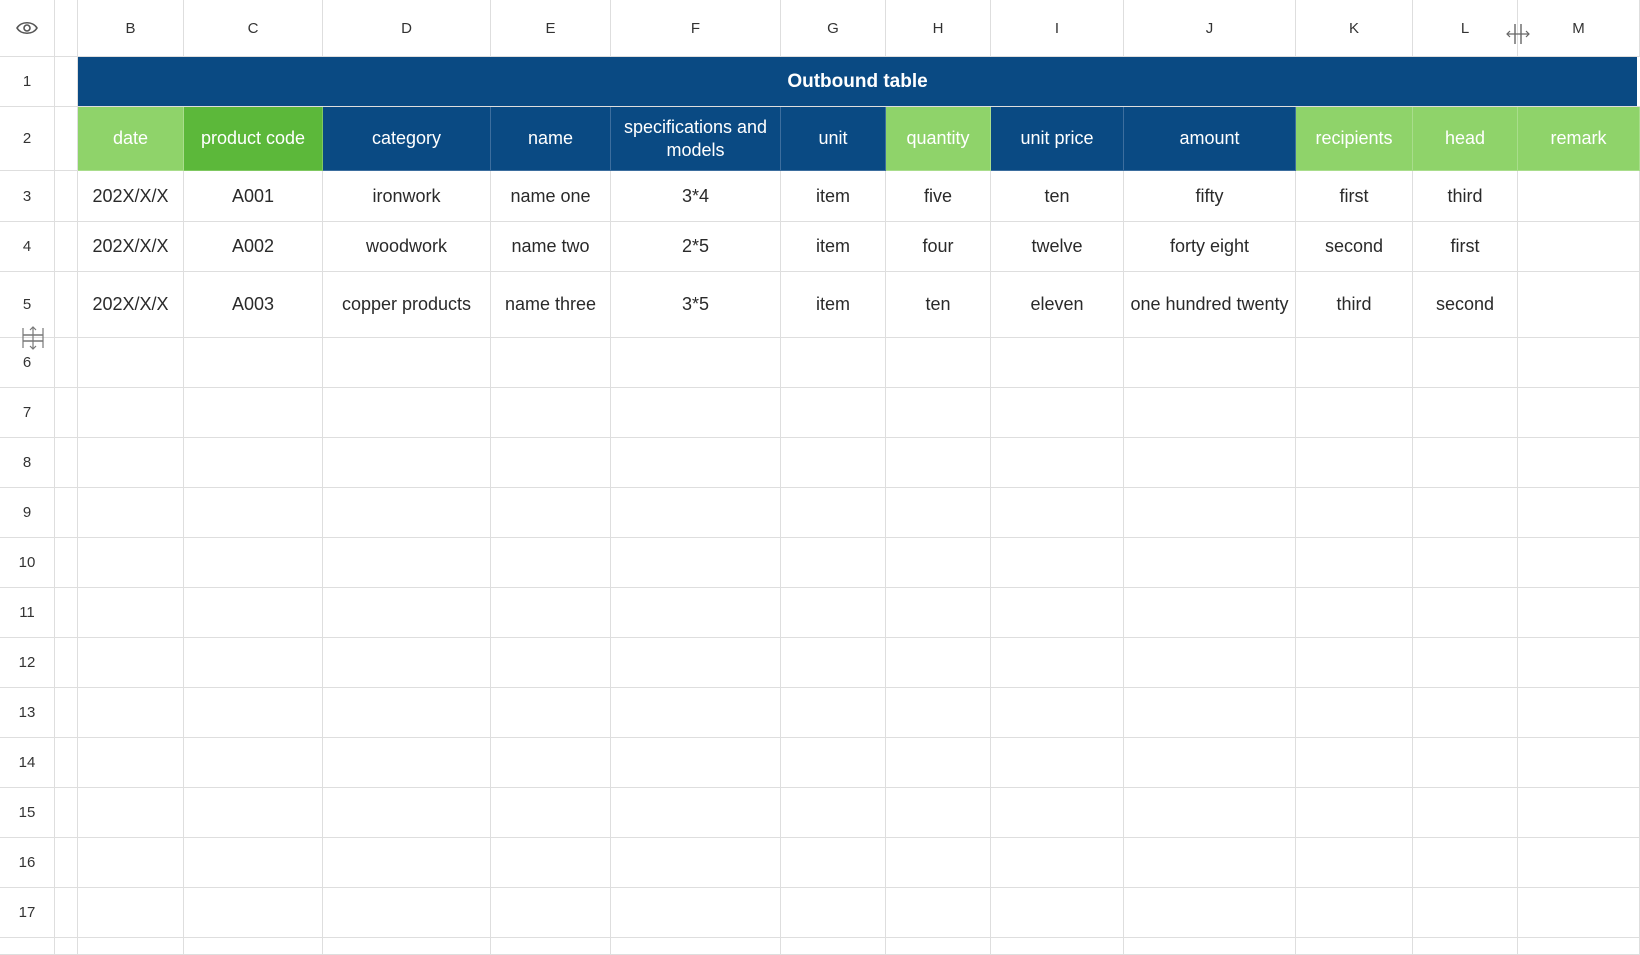 The height and width of the screenshot is (955, 1640). Describe the element at coordinates (1354, 28) in the screenshot. I see `column-header-k: K` at that location.